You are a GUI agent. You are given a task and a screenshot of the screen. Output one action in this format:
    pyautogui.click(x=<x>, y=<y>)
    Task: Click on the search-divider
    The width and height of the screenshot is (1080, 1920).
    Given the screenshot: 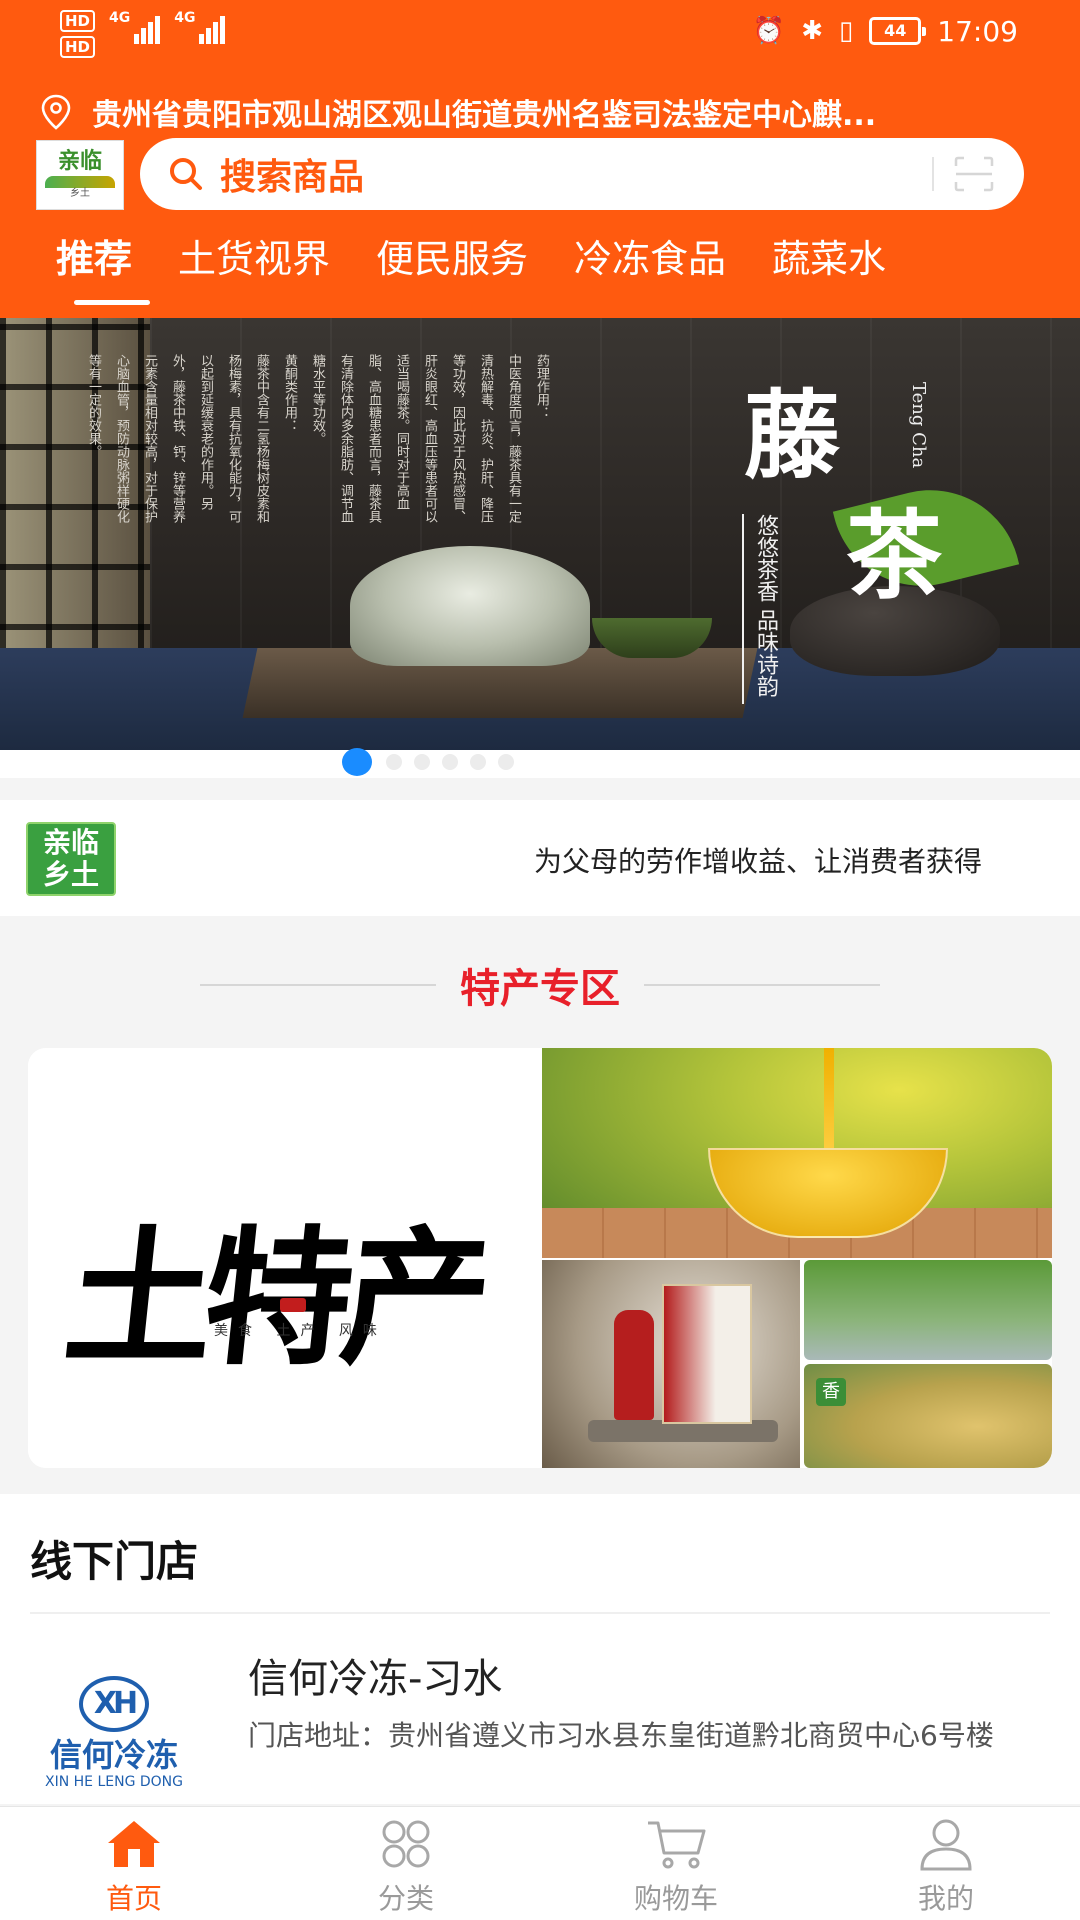 What is the action you would take?
    pyautogui.click(x=933, y=174)
    